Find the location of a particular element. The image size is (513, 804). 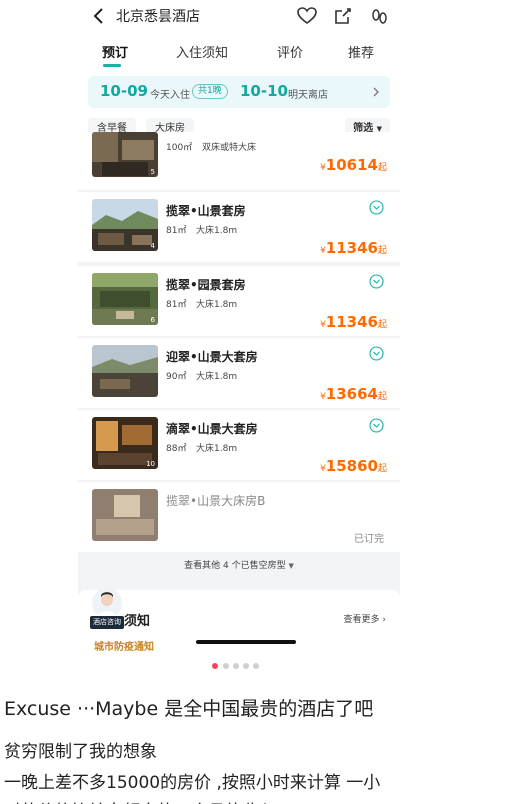

room-photo: 4 is located at coordinates (125, 225).